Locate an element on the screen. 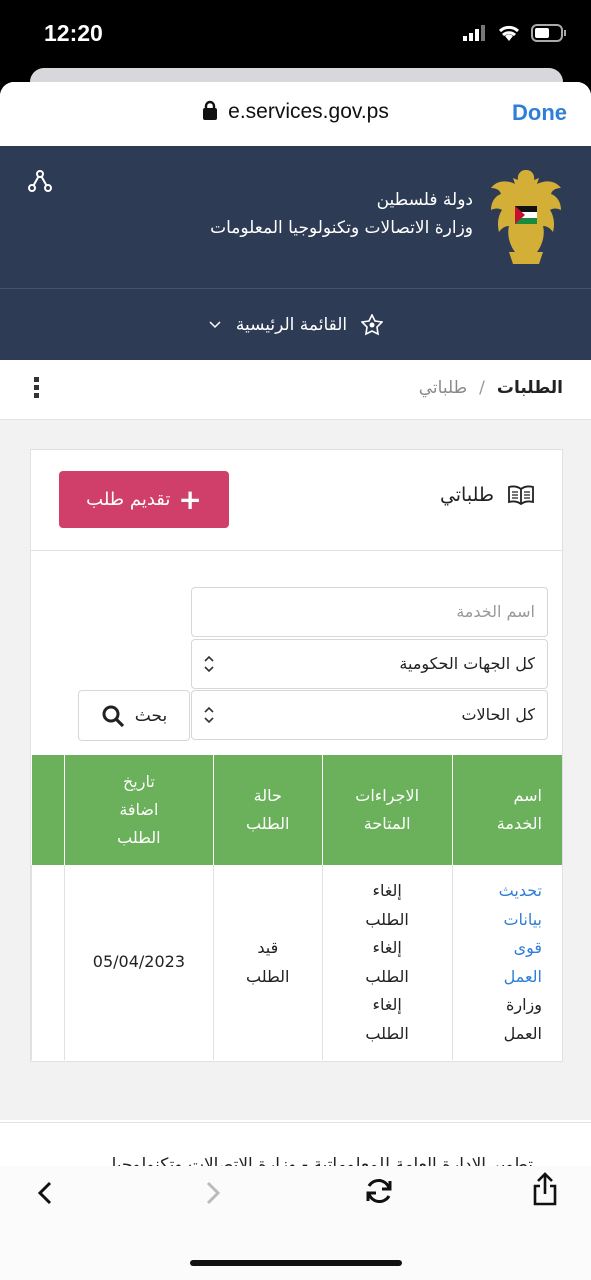  reload-icon is located at coordinates (379, 1191).